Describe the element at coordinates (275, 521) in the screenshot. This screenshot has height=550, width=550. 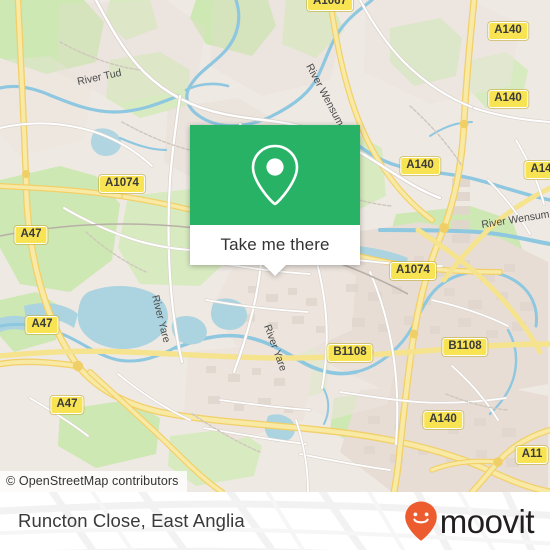
I see `bottom-info-bar: Runcton Close, East Anglia moovit` at that location.